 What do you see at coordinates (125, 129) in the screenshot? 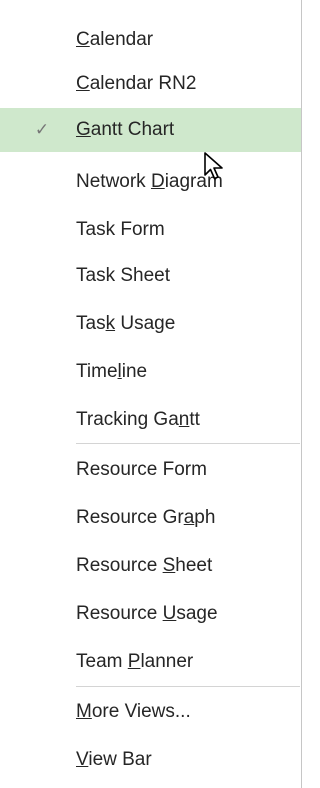
I see `menu-item-label: Gantt Chart` at bounding box center [125, 129].